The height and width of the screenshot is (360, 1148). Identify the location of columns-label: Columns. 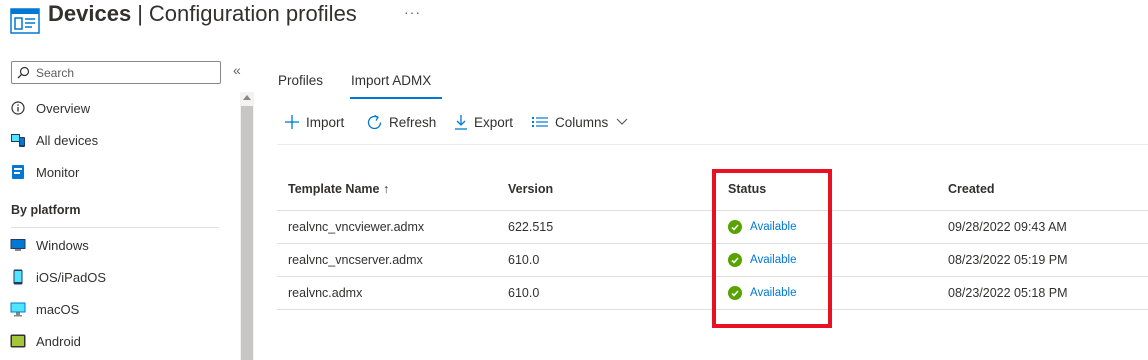
(582, 122).